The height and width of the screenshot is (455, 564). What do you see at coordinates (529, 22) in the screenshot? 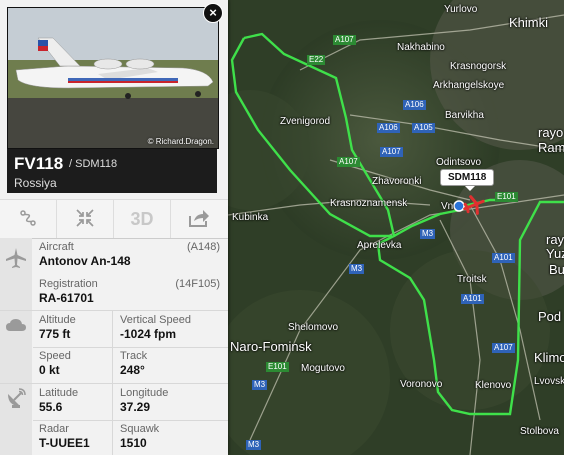
I see `place-khimki: Khimki` at bounding box center [529, 22].